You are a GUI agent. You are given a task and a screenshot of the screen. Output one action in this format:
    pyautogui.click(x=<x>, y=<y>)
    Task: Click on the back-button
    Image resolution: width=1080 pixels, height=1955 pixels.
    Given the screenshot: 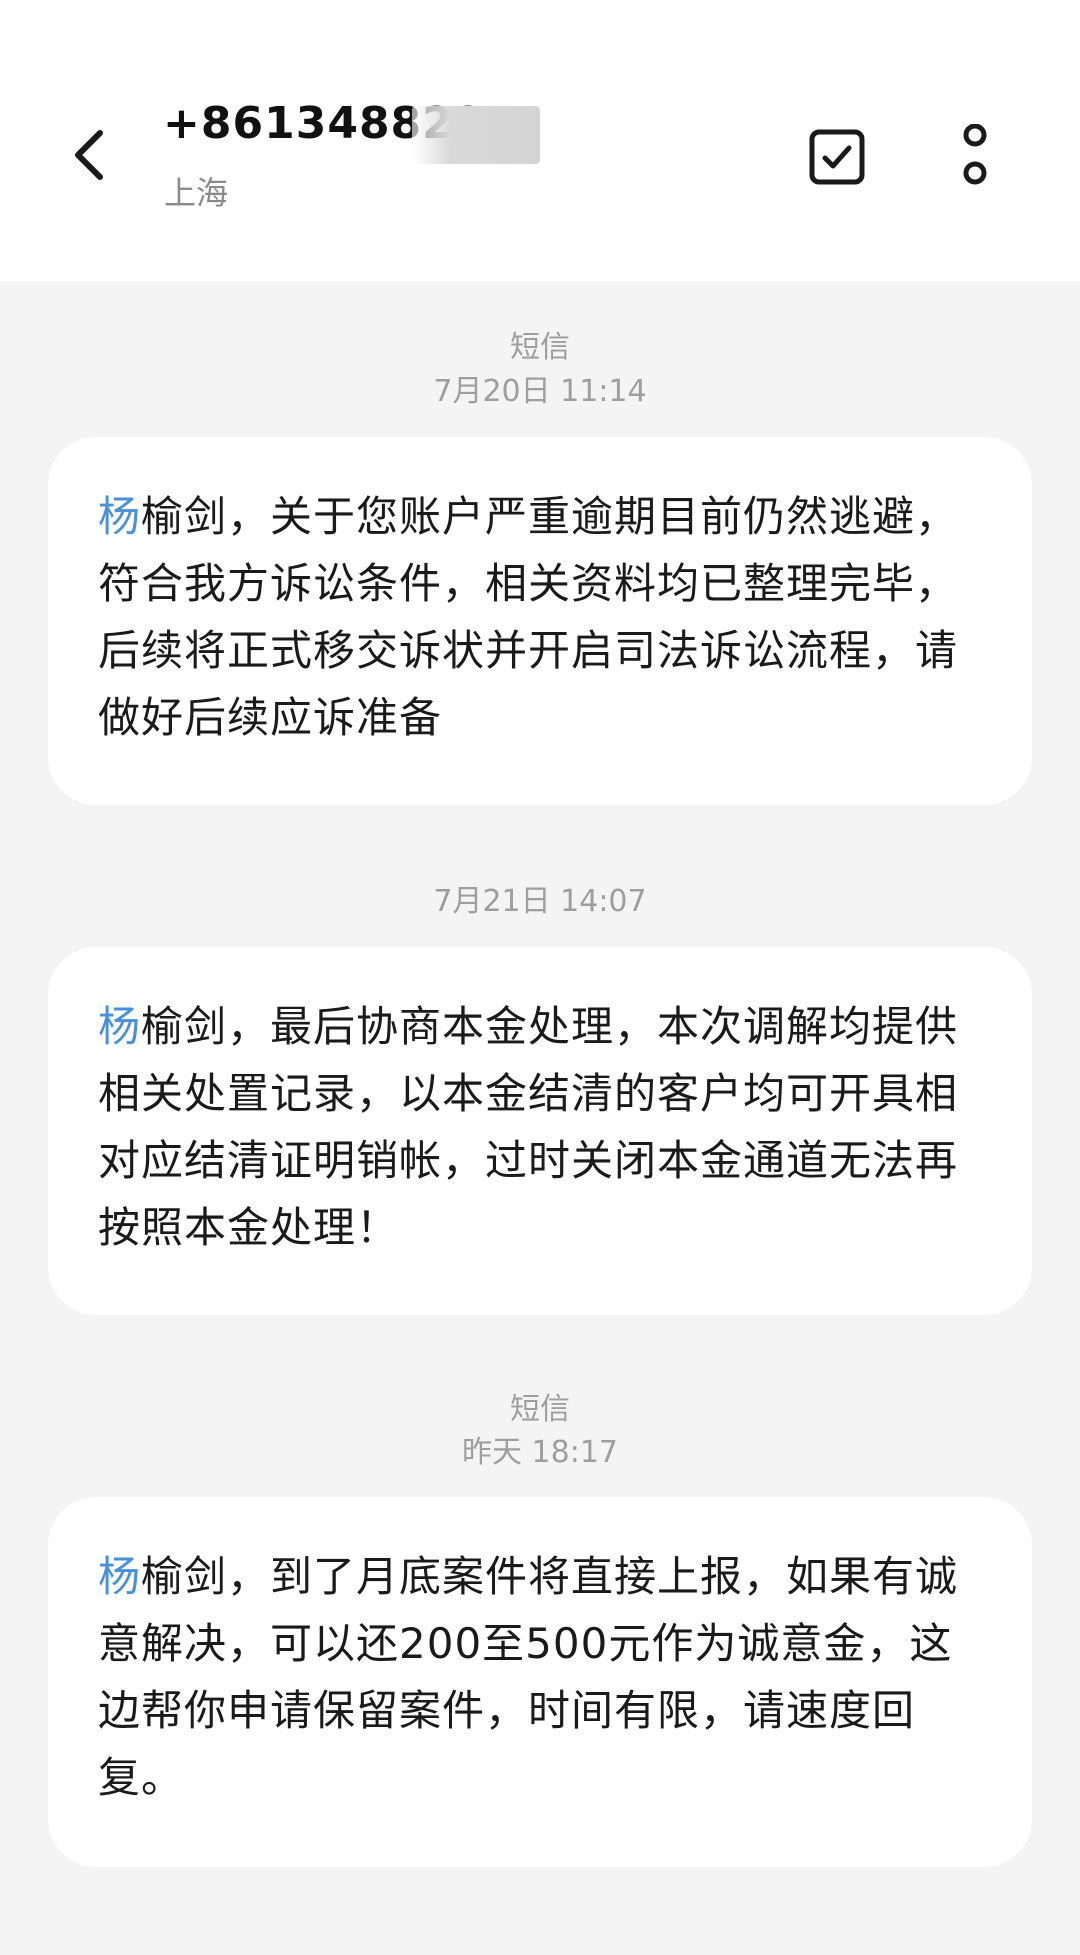 What is the action you would take?
    pyautogui.click(x=88, y=155)
    